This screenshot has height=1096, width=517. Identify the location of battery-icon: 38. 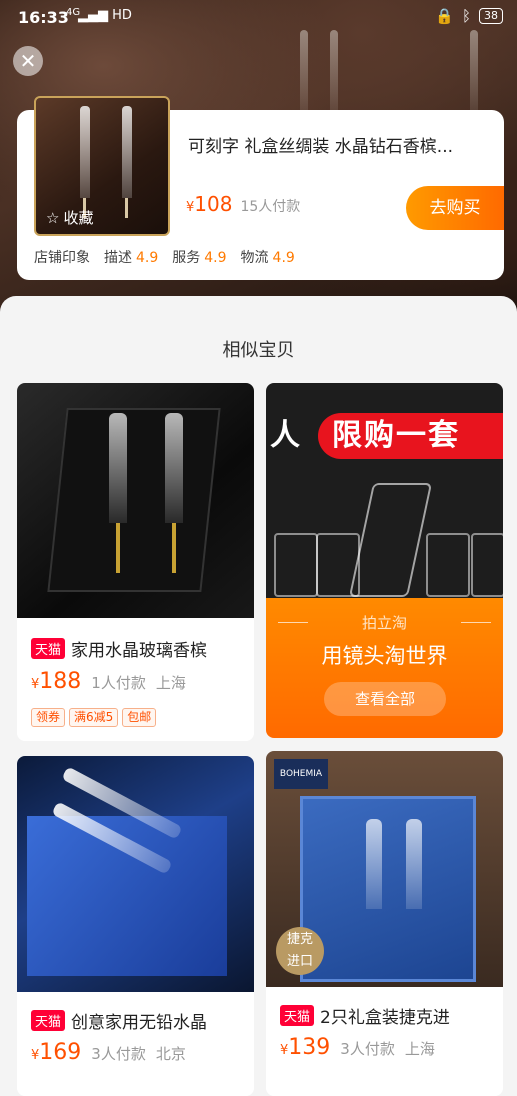
(491, 16).